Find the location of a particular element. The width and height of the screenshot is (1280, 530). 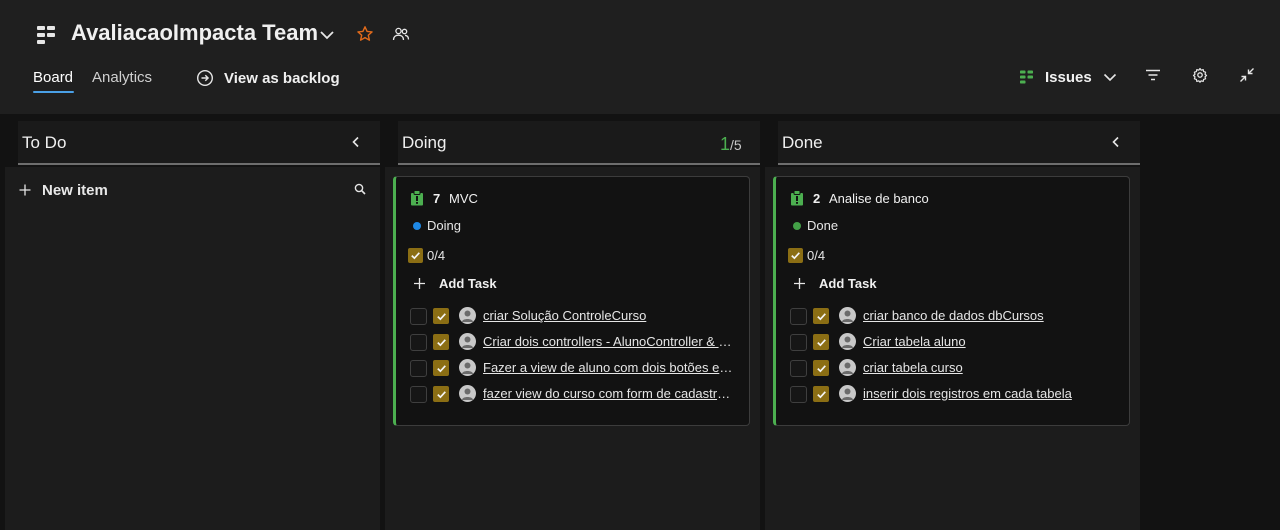

wip-current: 1 is located at coordinates (725, 144).